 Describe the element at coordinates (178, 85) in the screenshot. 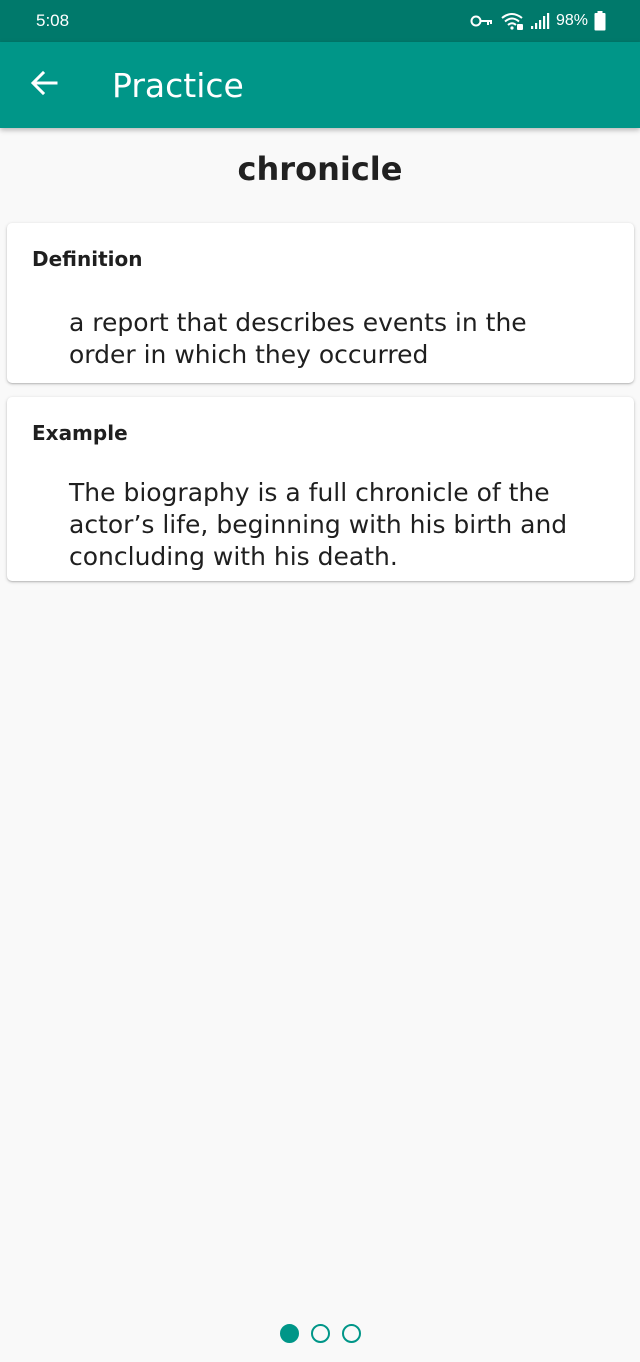

I see `page-title: Practice` at that location.